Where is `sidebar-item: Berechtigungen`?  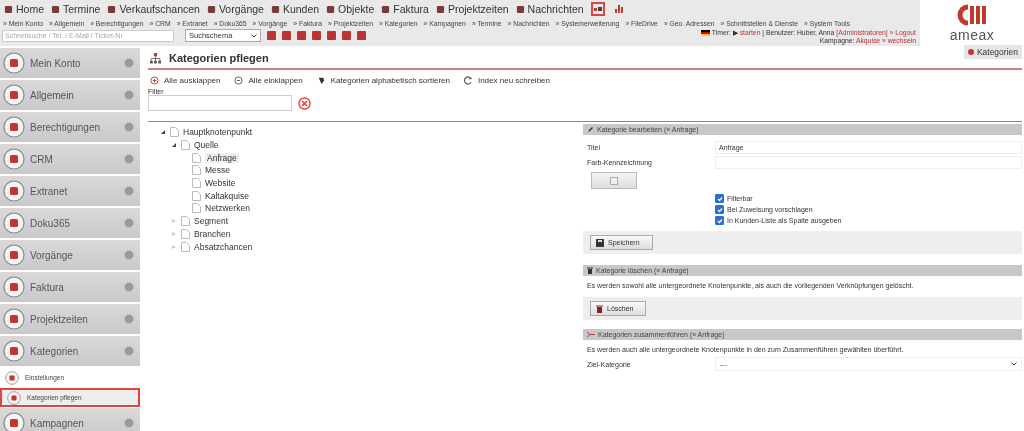 sidebar-item: Berechtigungen is located at coordinates (70, 127).